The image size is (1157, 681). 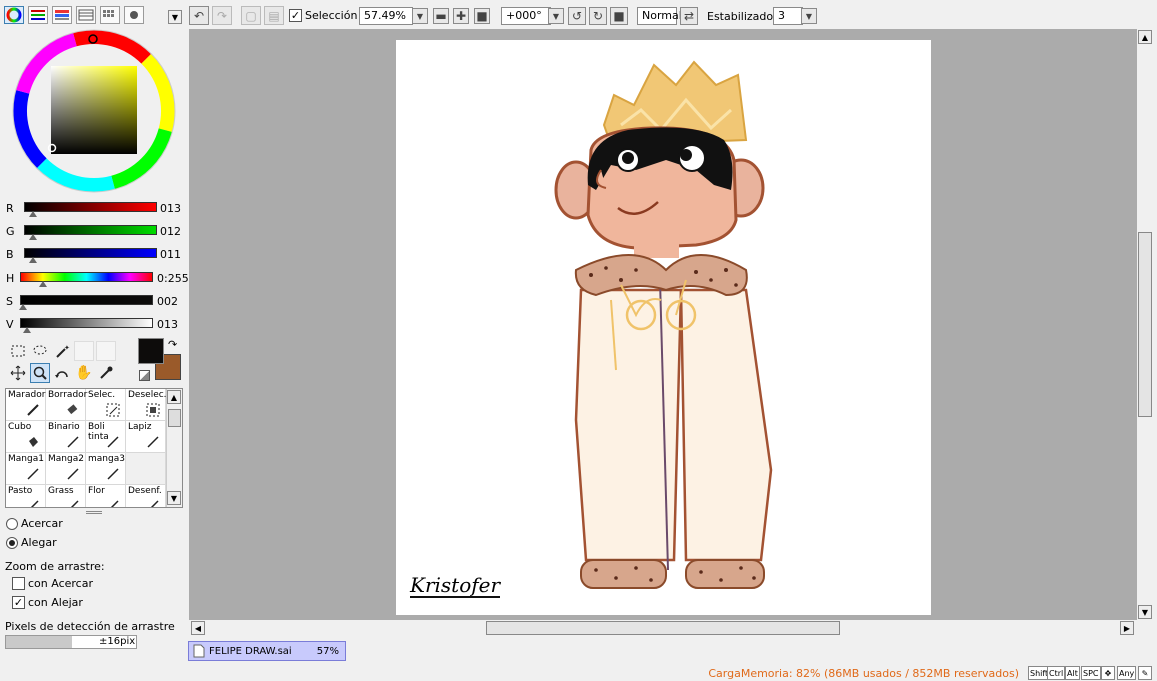 What do you see at coordinates (110, 15) in the screenshot?
I see `swatches-mode-button` at bounding box center [110, 15].